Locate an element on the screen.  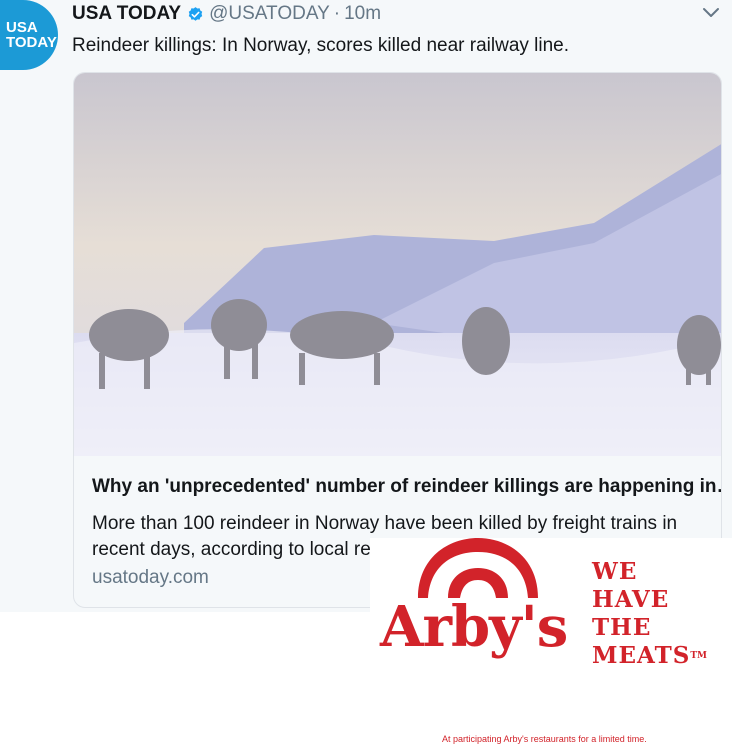
ad-slogan: WE HAVE THE MEATSTM is located at coordinates (649, 614).